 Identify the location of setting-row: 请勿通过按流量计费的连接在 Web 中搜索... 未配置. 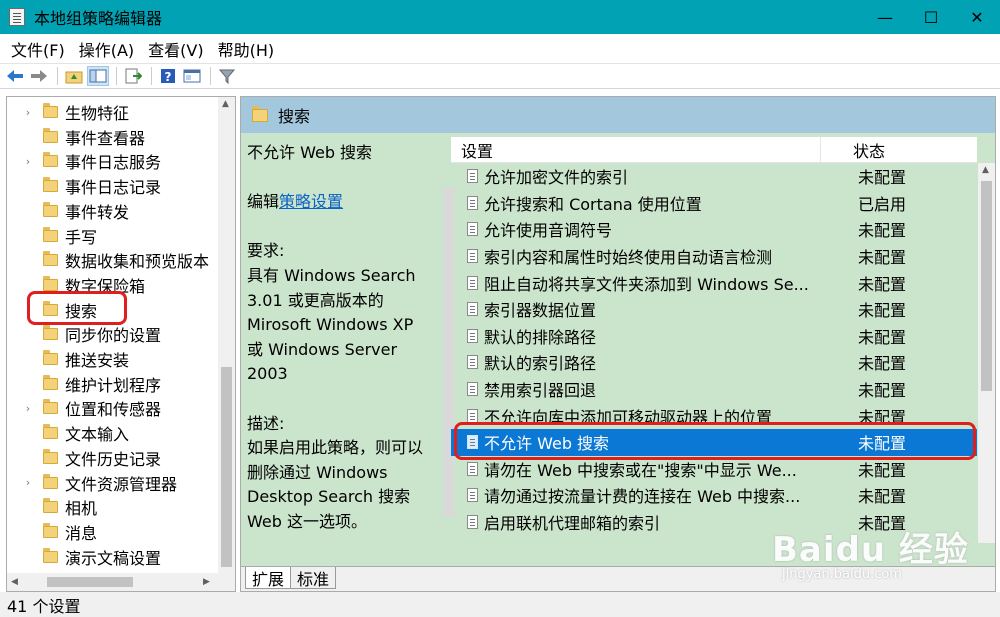
(714, 495).